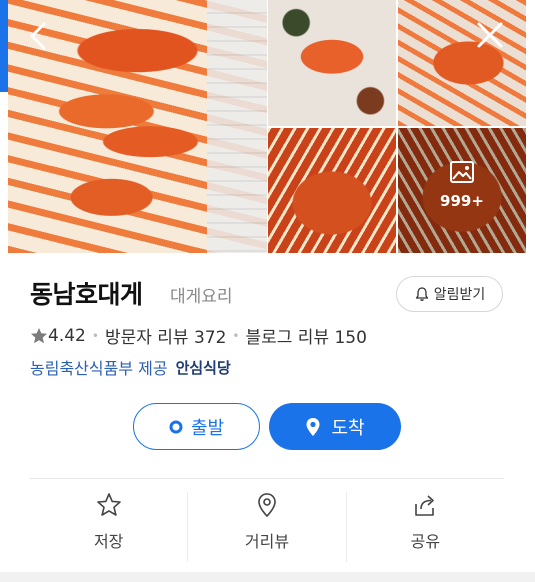  I want to click on blog-reviews-link: 블로그 리뷰 150, so click(305, 335).